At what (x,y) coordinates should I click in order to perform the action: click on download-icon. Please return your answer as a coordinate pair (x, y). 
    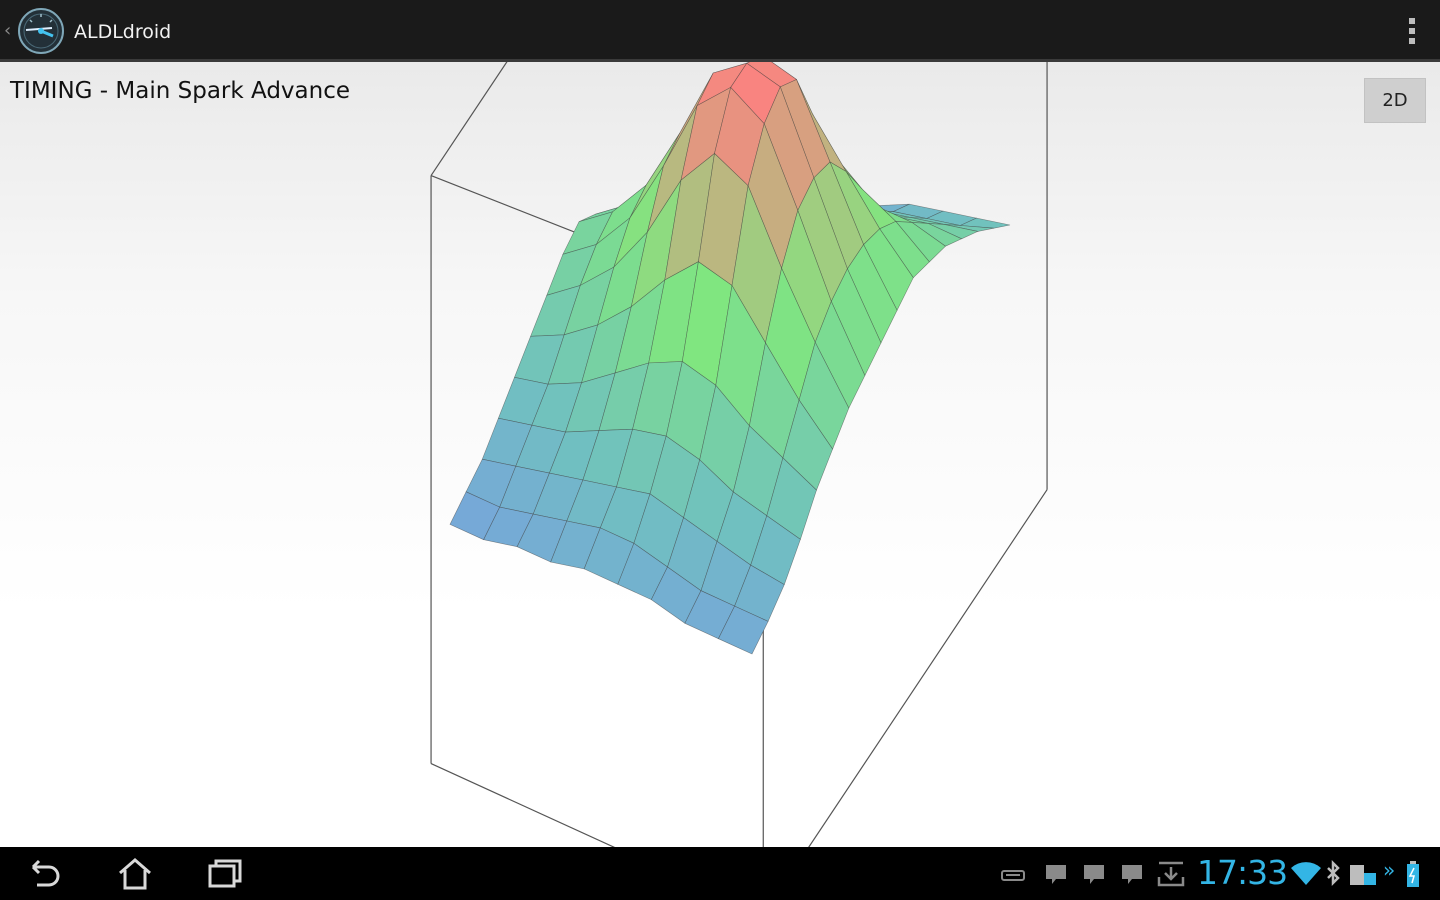
    Looking at the image, I should click on (1171, 874).